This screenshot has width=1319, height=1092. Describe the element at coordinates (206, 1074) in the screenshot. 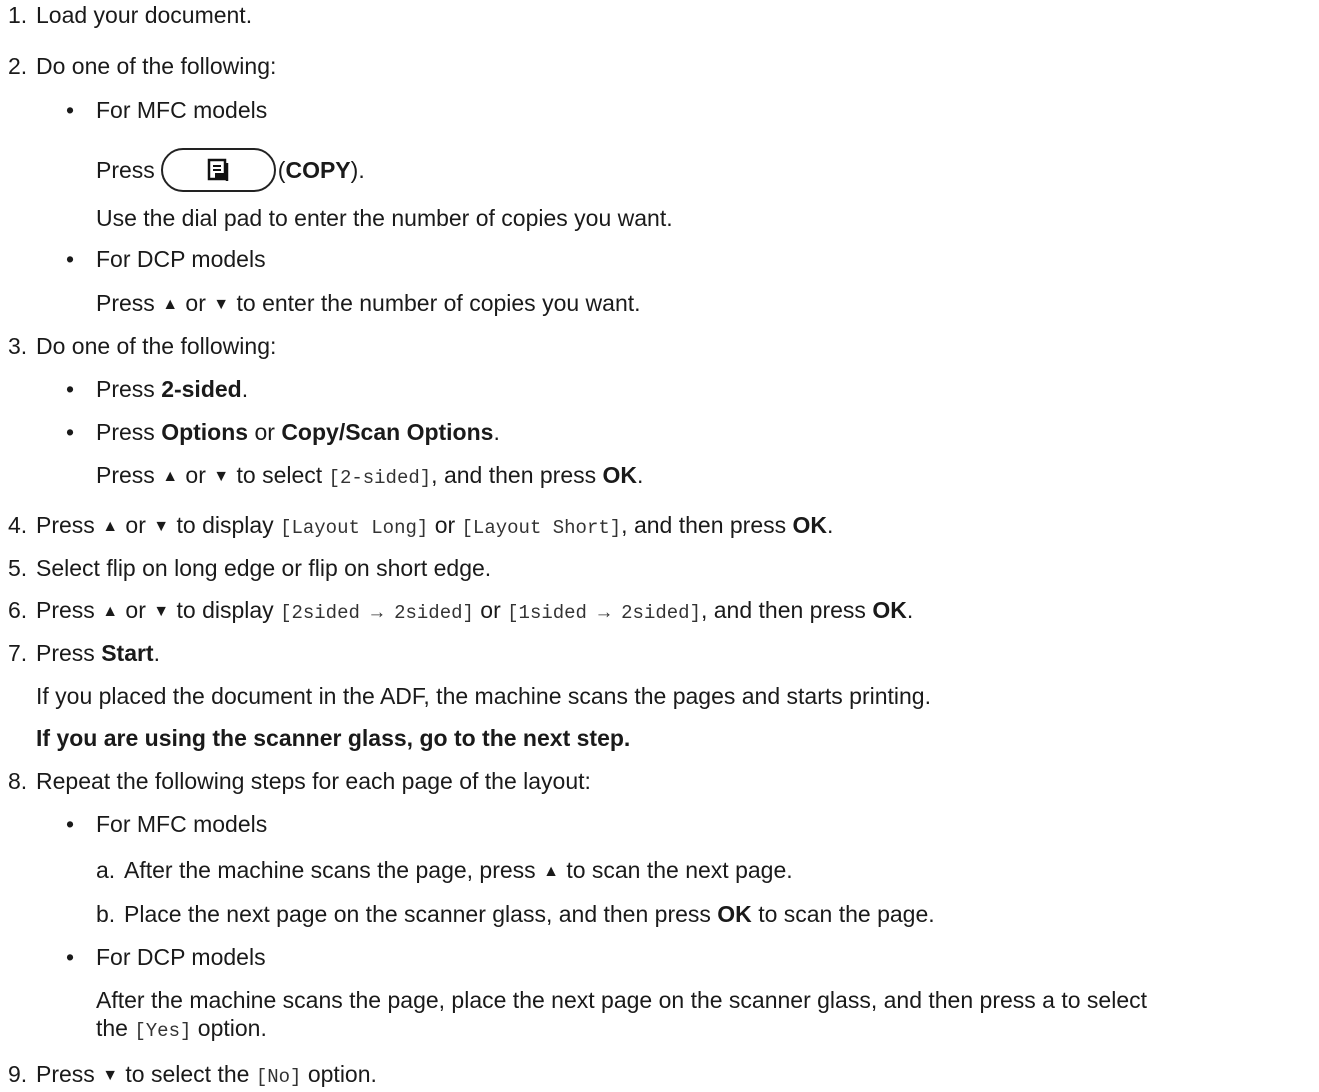

I see `step-text: Press ▼ to select the [No] option.` at that location.